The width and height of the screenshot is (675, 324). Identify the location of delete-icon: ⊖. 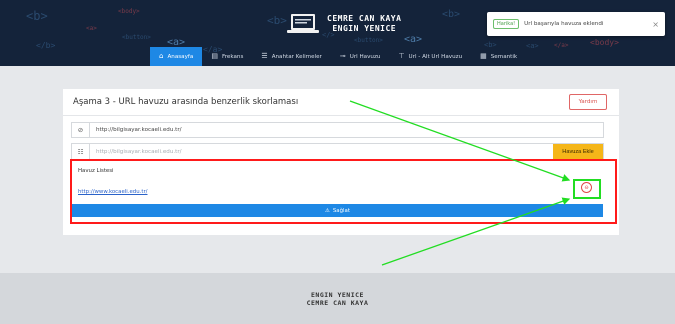
(586, 187).